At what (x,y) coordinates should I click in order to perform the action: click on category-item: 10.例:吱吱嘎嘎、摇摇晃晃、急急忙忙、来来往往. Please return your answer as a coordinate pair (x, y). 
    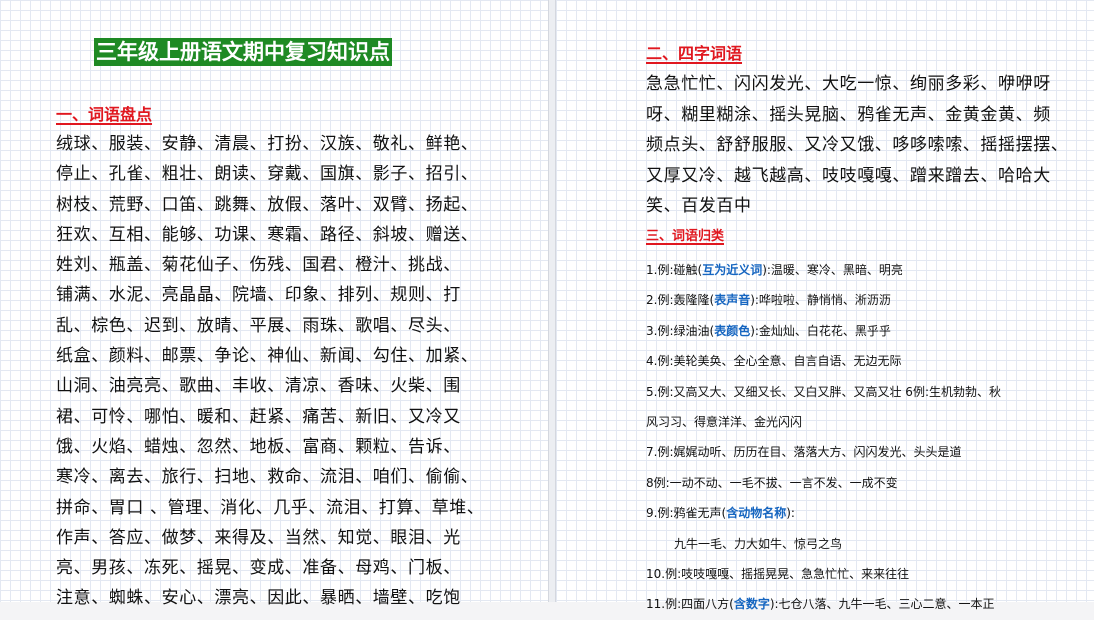
    Looking at the image, I should click on (778, 574).